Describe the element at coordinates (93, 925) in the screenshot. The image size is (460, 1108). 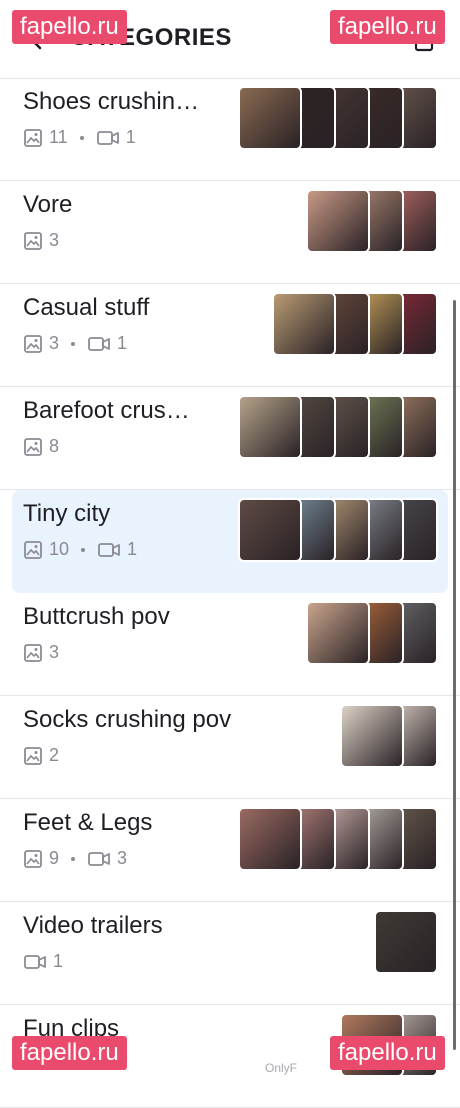
I see `category-title: Video trailers` at that location.